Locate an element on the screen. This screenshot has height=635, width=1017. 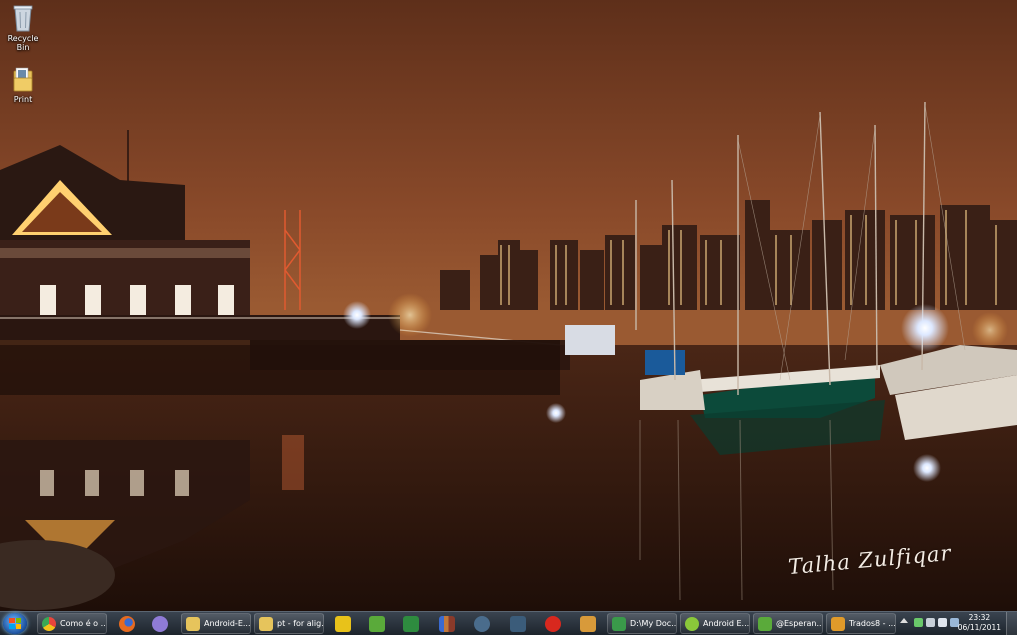
taskbar-button-lightroom is located at coordinates (518, 623).